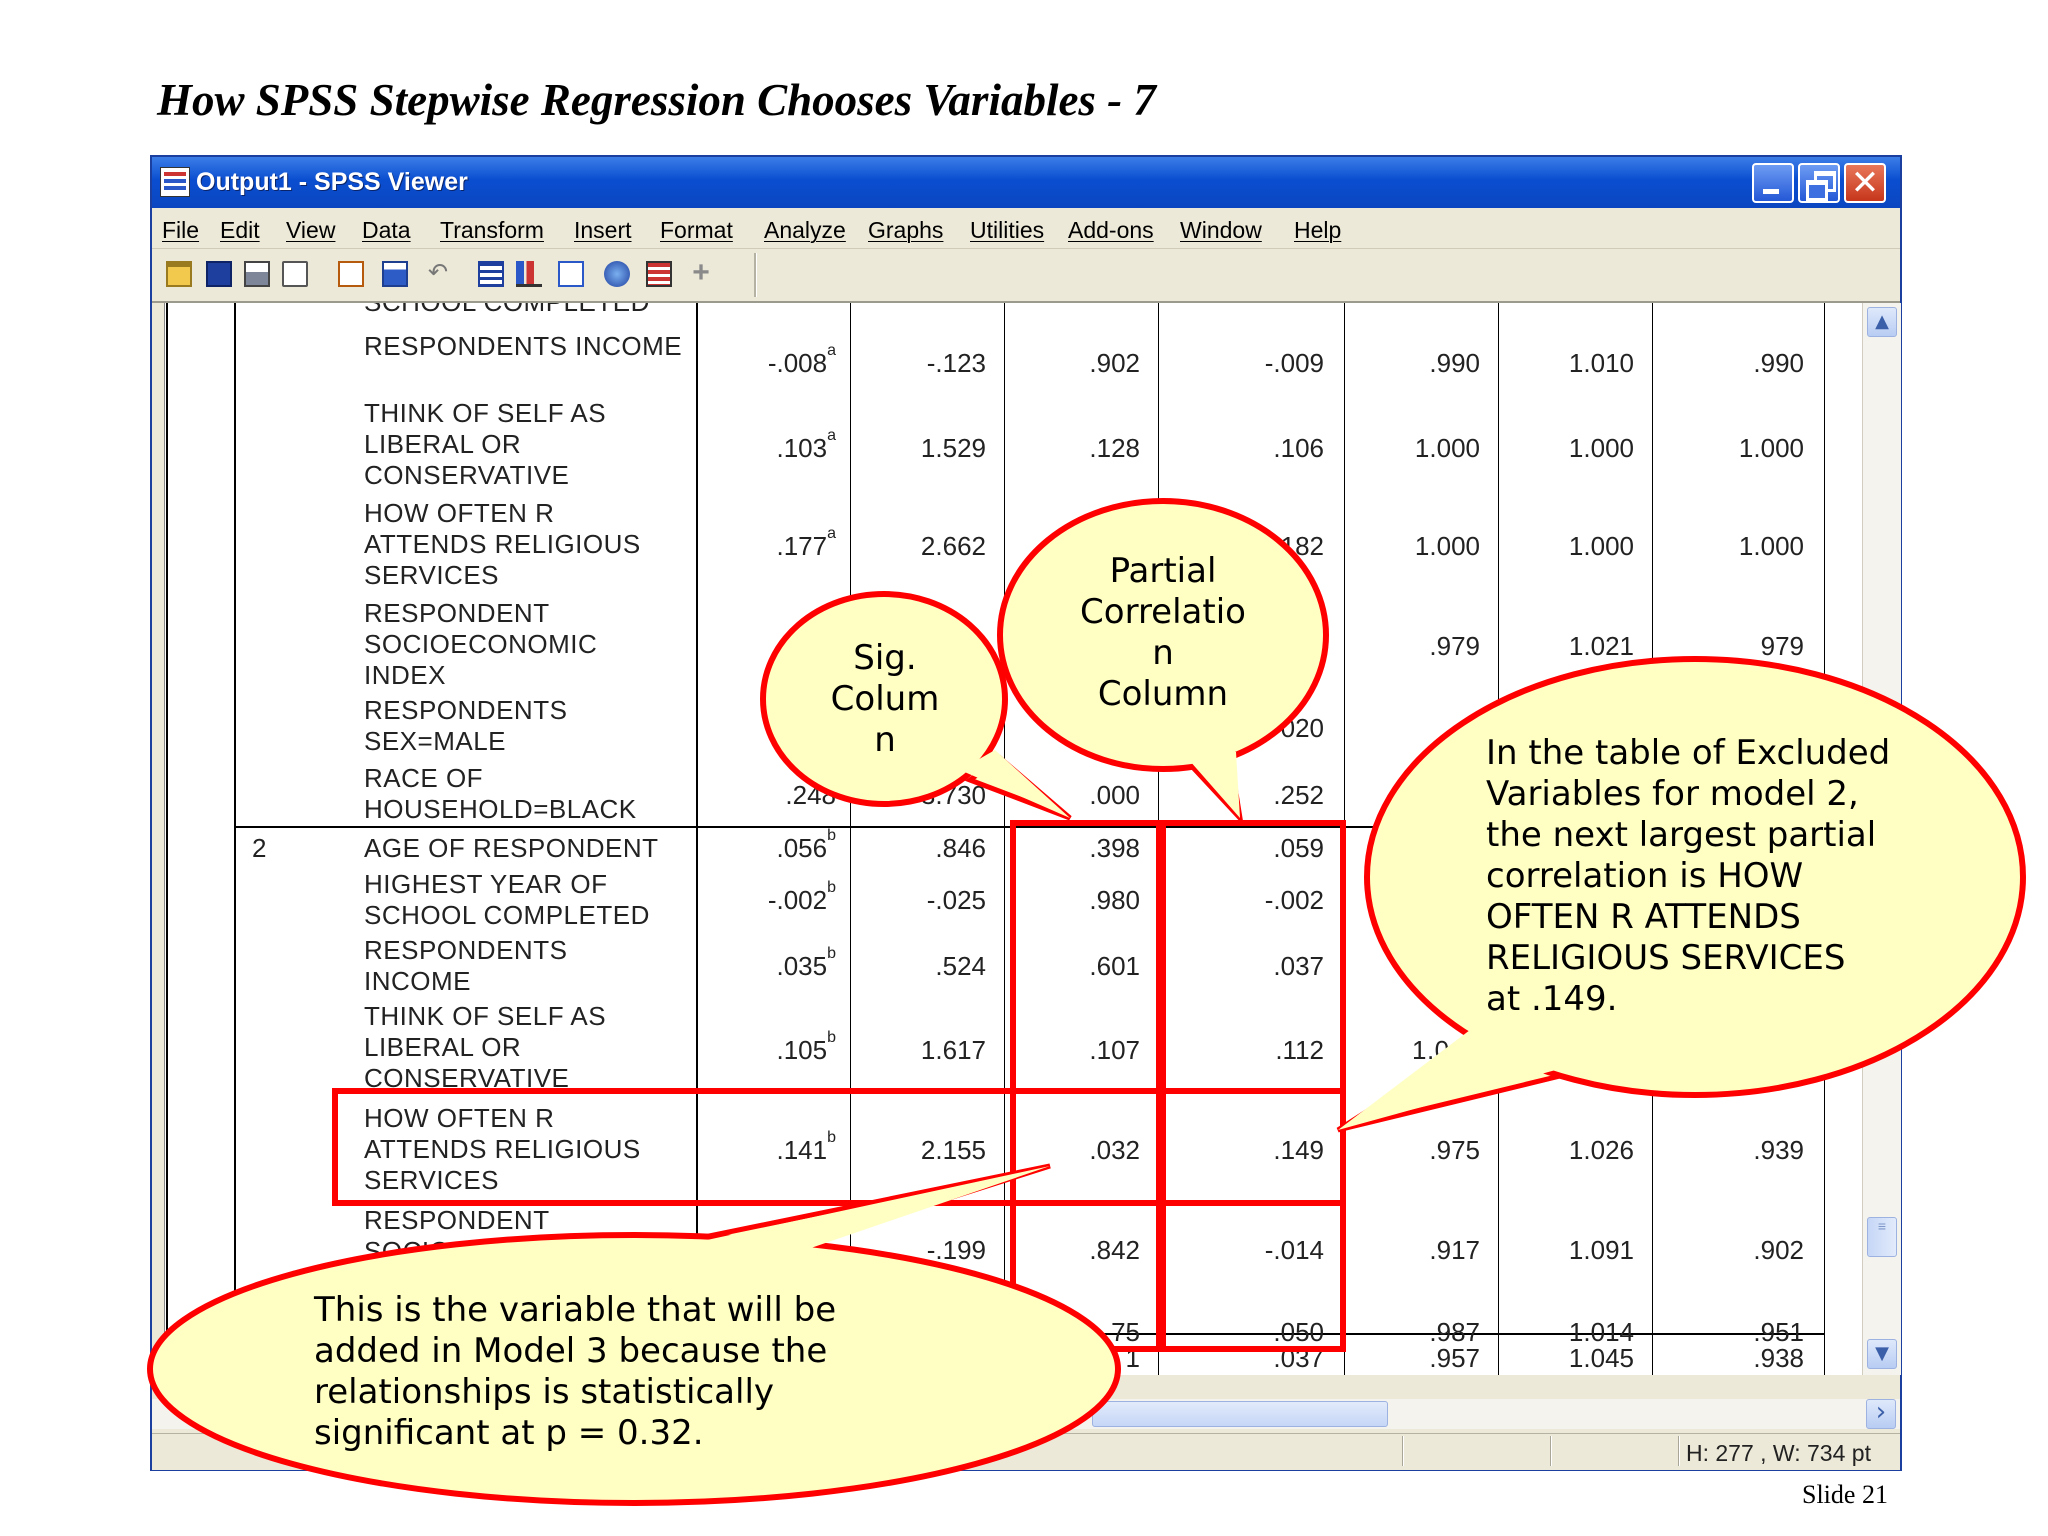 This screenshot has height=1536, width=2048. What do you see at coordinates (885, 699) in the screenshot?
I see `sig-callout-text: Sig. Colum n` at bounding box center [885, 699].